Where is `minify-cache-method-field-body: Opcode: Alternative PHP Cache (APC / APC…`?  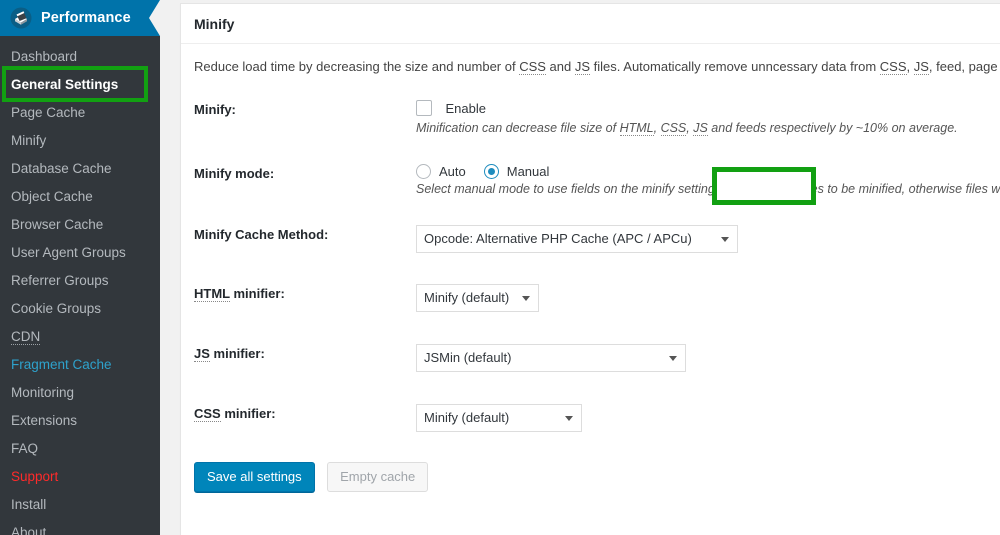 minify-cache-method-field-body: Opcode: Alternative PHP Cache (APC / APC… is located at coordinates (708, 239).